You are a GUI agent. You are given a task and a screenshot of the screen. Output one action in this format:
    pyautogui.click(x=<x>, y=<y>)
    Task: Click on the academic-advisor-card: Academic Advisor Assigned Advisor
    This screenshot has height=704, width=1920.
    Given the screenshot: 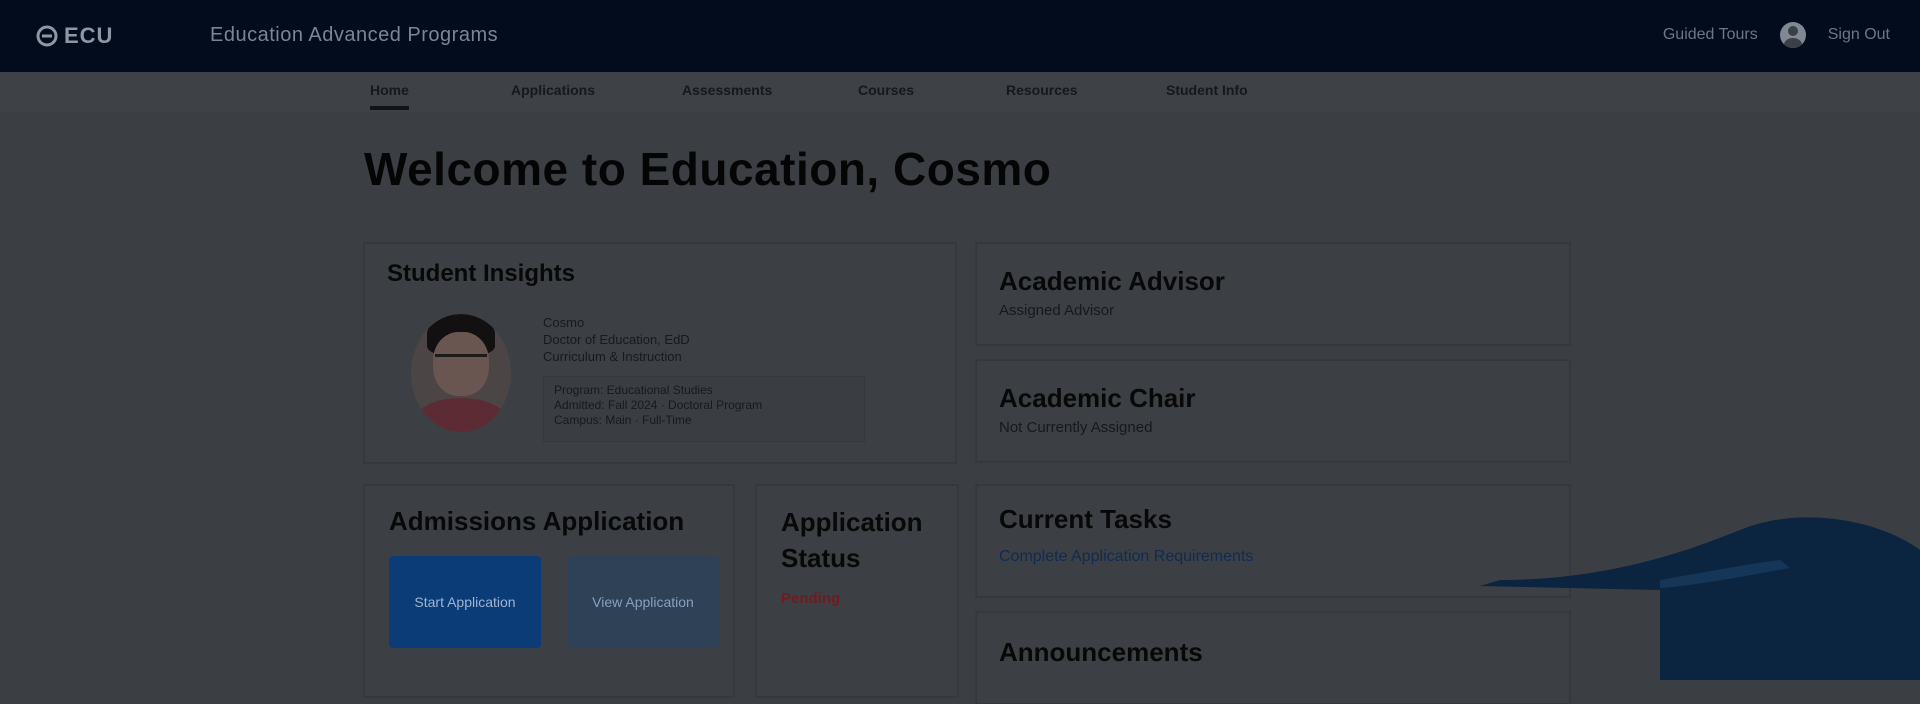 What is the action you would take?
    pyautogui.click(x=1273, y=294)
    